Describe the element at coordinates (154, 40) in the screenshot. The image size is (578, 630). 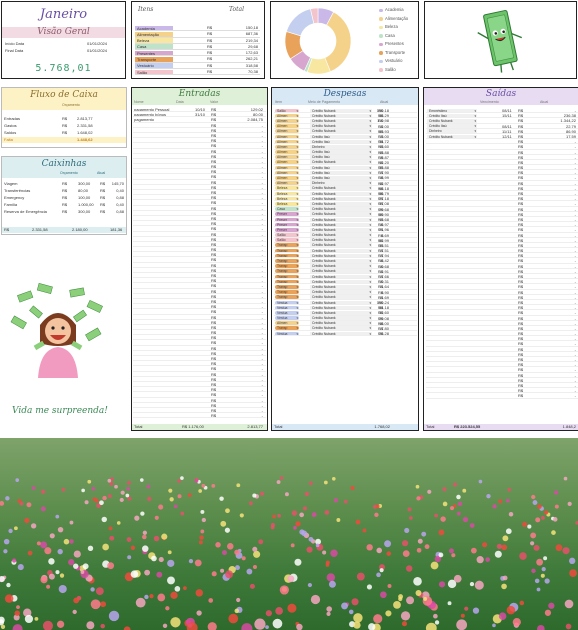
I see `item-label: Beleza` at that location.